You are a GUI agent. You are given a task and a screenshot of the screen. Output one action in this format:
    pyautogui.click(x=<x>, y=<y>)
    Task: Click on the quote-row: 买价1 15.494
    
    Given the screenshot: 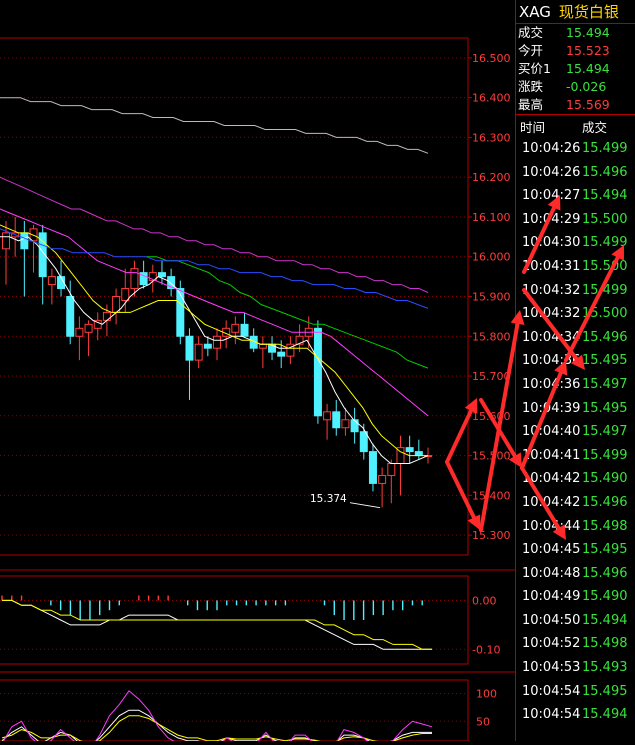 What is the action you would take?
    pyautogui.click(x=575, y=69)
    